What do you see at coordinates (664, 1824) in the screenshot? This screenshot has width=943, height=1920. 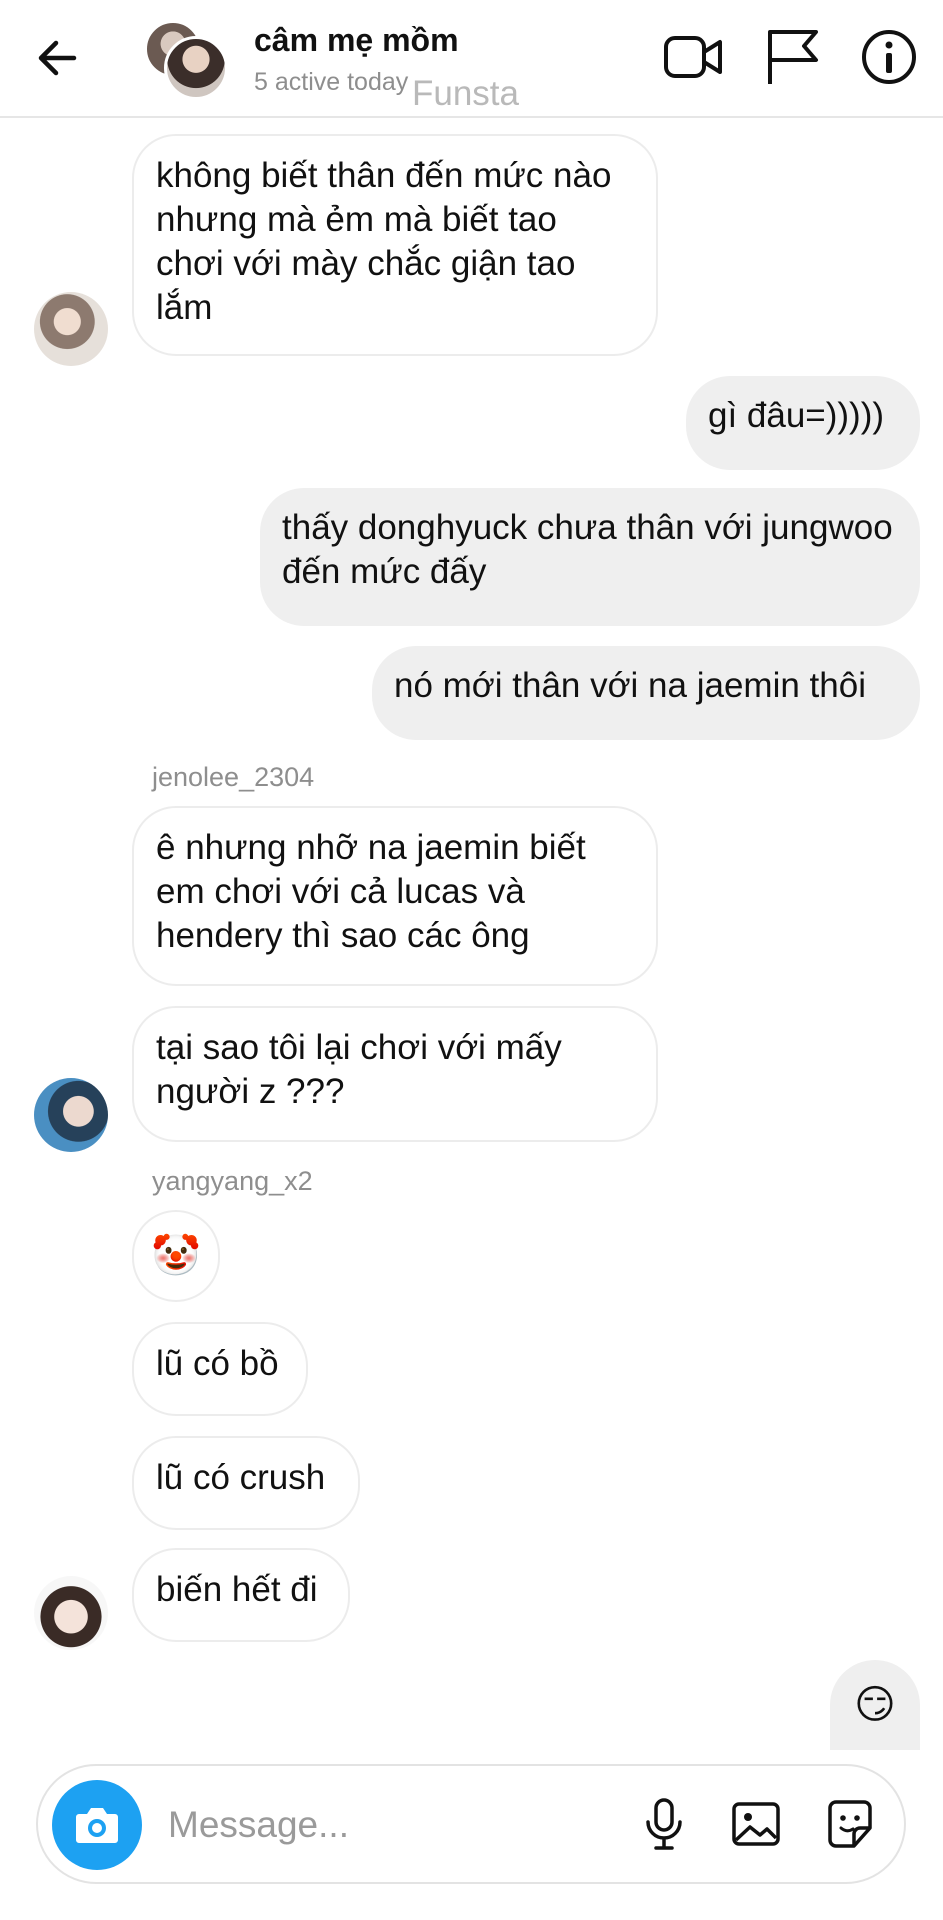 I see `microphone-icon` at bounding box center [664, 1824].